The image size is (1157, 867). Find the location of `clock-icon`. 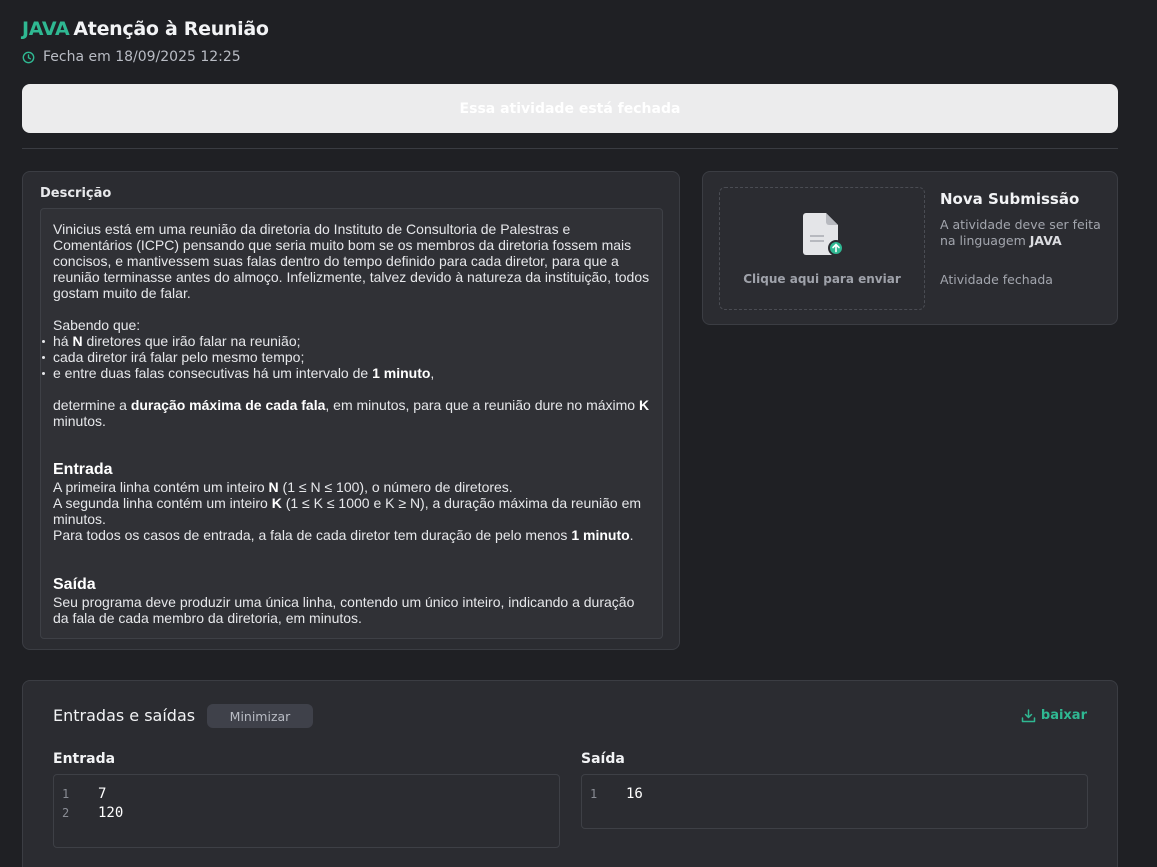

clock-icon is located at coordinates (28, 57).